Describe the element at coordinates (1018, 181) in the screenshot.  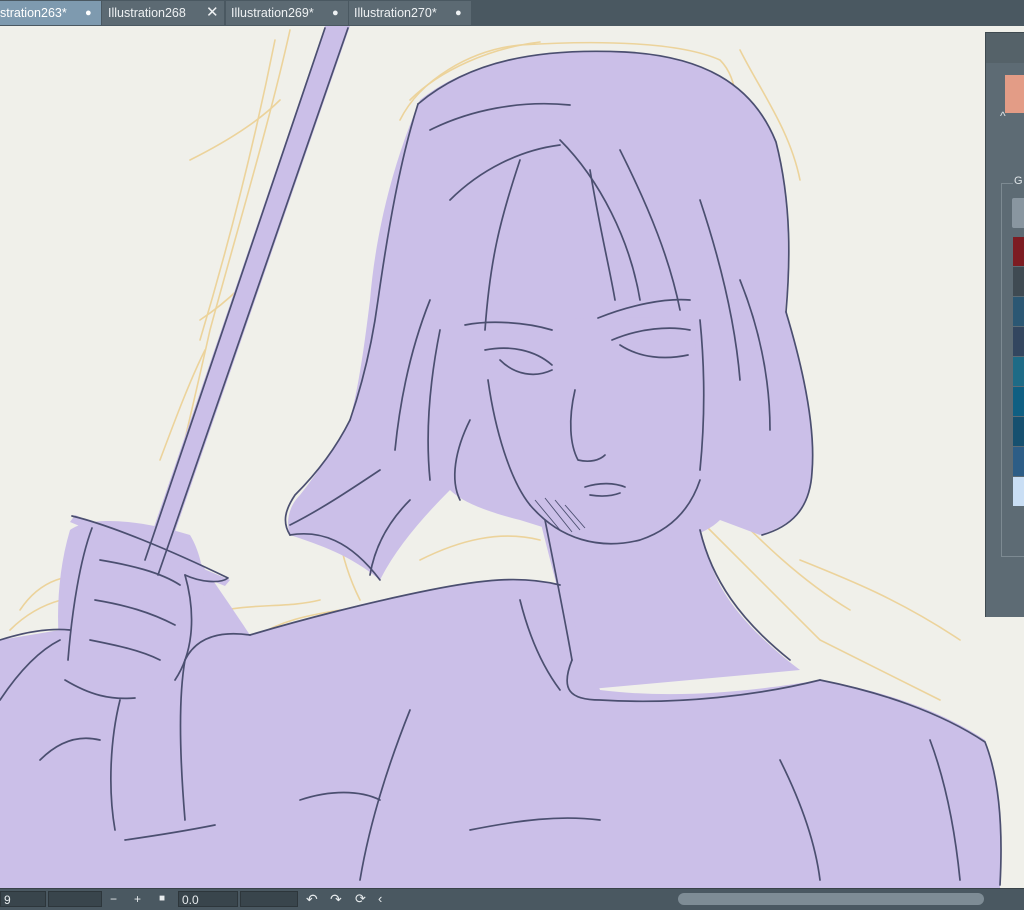
I see `palette-group-label: G` at that location.